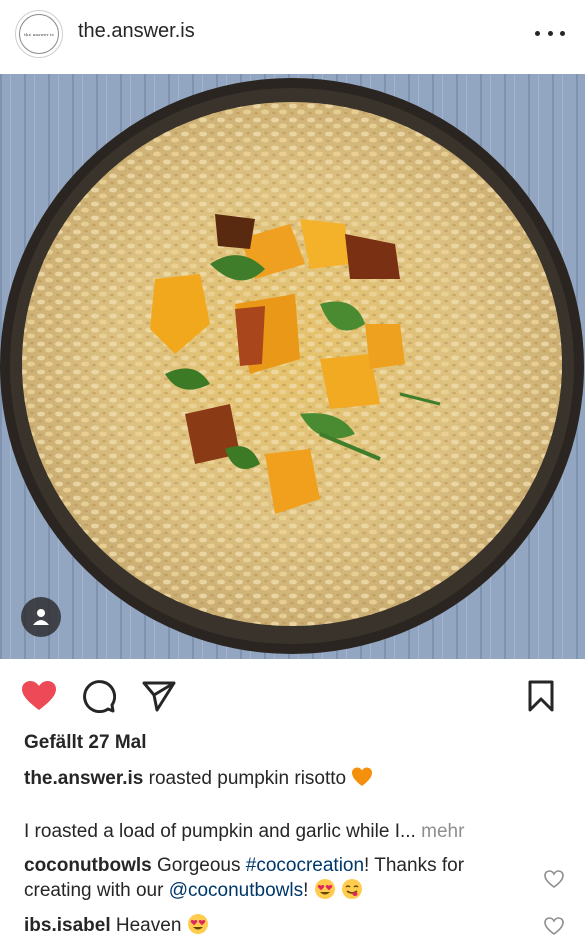 The height and width of the screenshot is (949, 585). What do you see at coordinates (351, 889) in the screenshot?
I see `yum-face-emoji-icon` at bounding box center [351, 889].